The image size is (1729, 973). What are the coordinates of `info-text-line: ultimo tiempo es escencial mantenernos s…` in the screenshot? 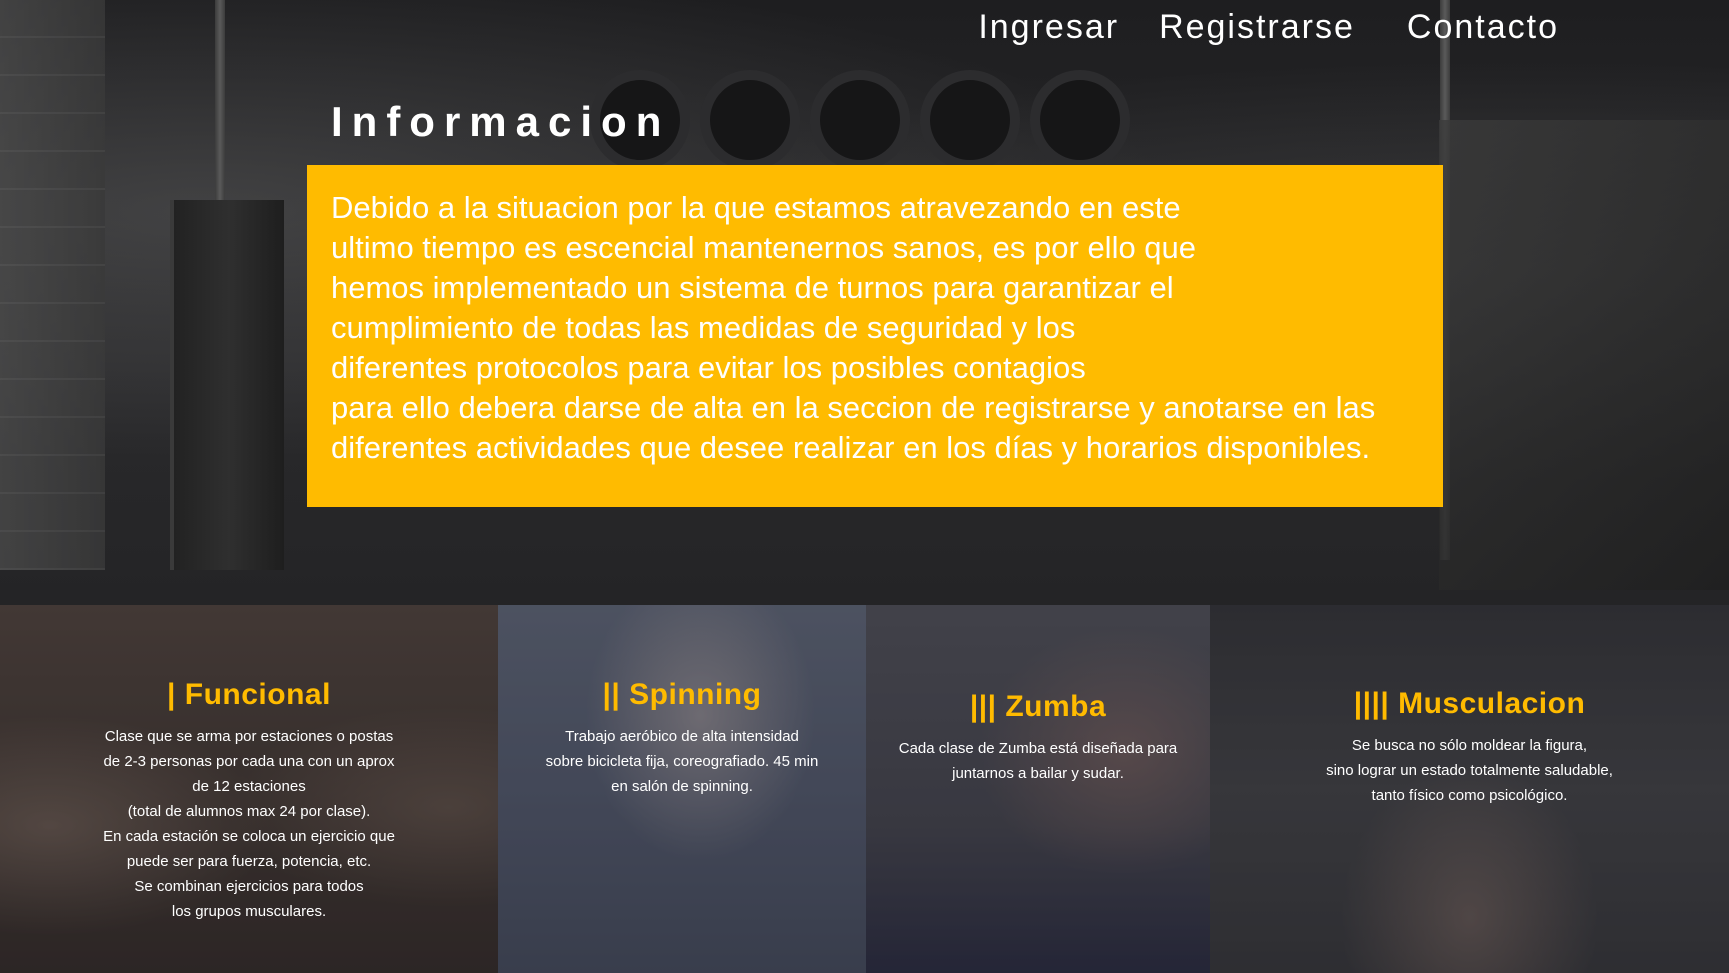 It's located at (764, 247).